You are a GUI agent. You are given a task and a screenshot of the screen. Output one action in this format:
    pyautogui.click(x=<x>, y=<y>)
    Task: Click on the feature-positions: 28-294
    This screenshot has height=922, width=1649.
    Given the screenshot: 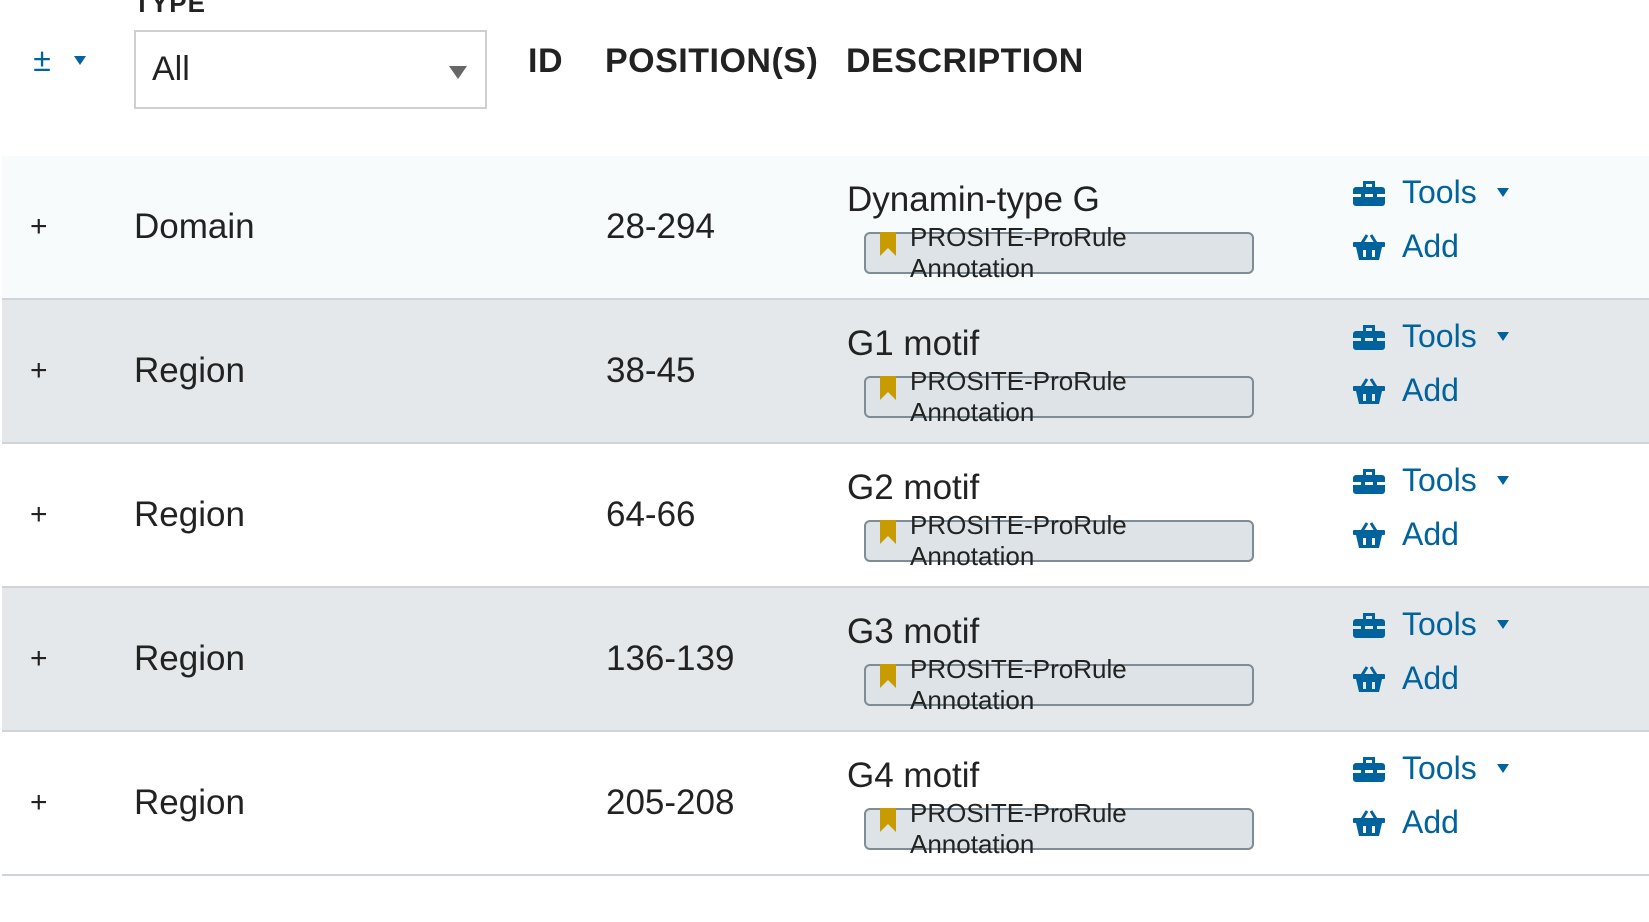 What is the action you would take?
    pyautogui.click(x=660, y=226)
    